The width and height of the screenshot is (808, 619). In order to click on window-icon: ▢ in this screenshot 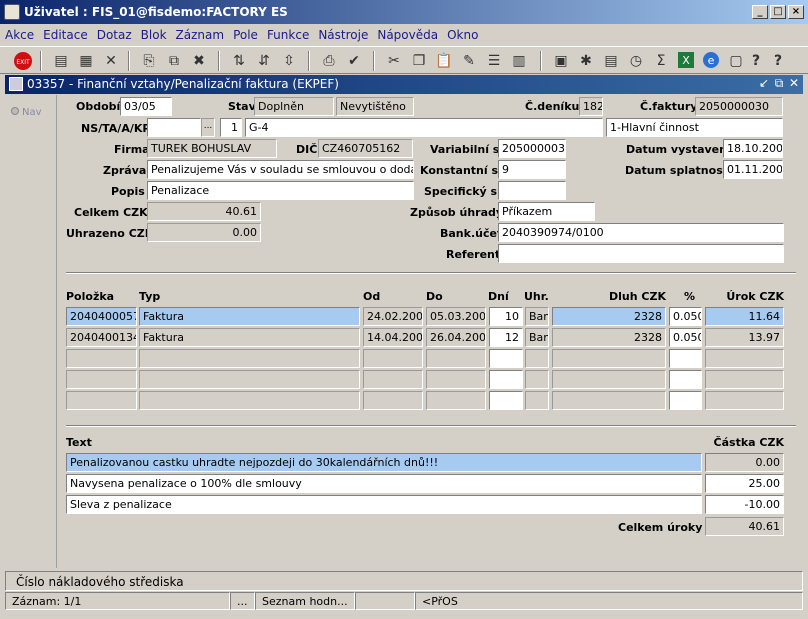, I will do `click(736, 61)`.